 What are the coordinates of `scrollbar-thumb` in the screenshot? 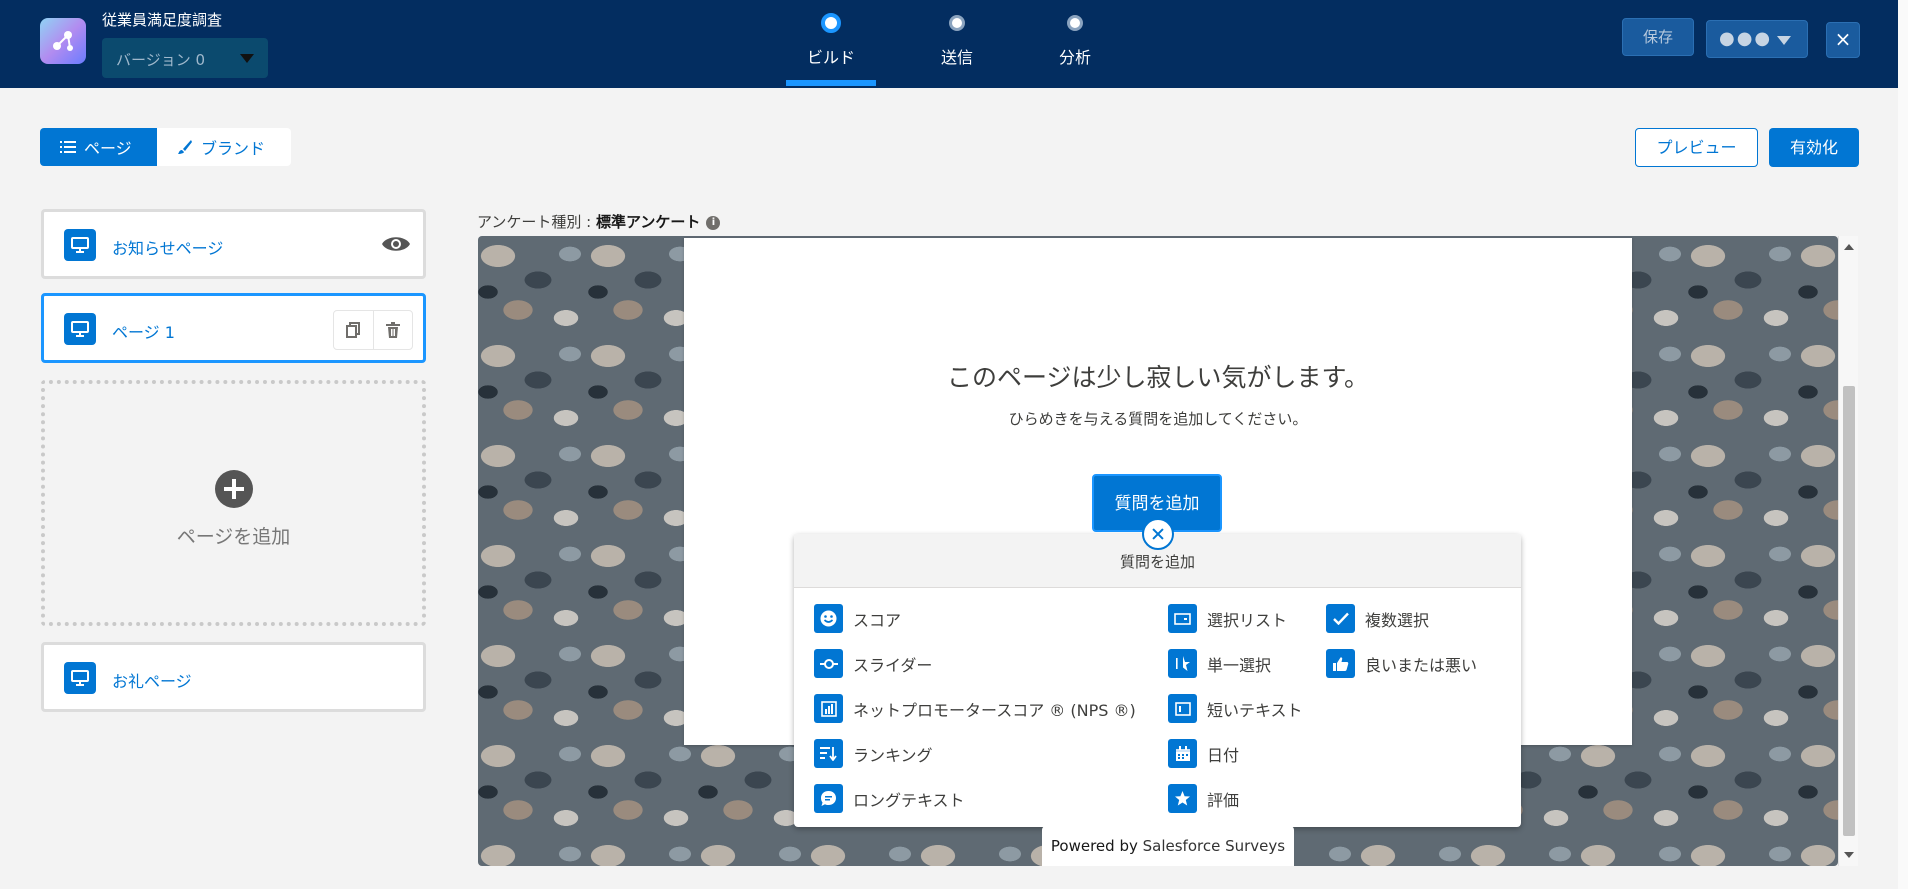 It's located at (1849, 611).